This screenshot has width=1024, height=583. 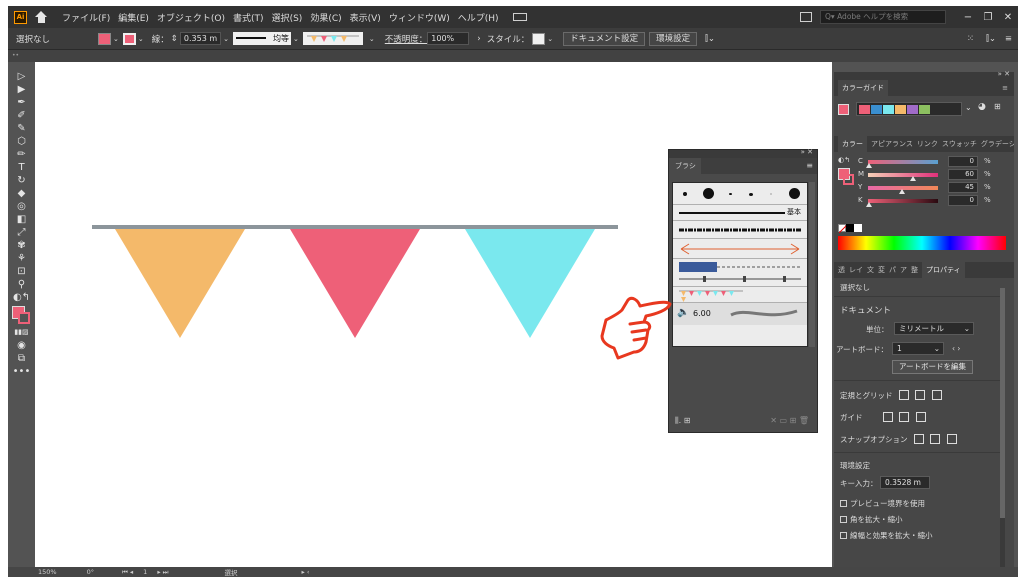 What do you see at coordinates (903, 395) in the screenshot?
I see `ruler-icon` at bounding box center [903, 395].